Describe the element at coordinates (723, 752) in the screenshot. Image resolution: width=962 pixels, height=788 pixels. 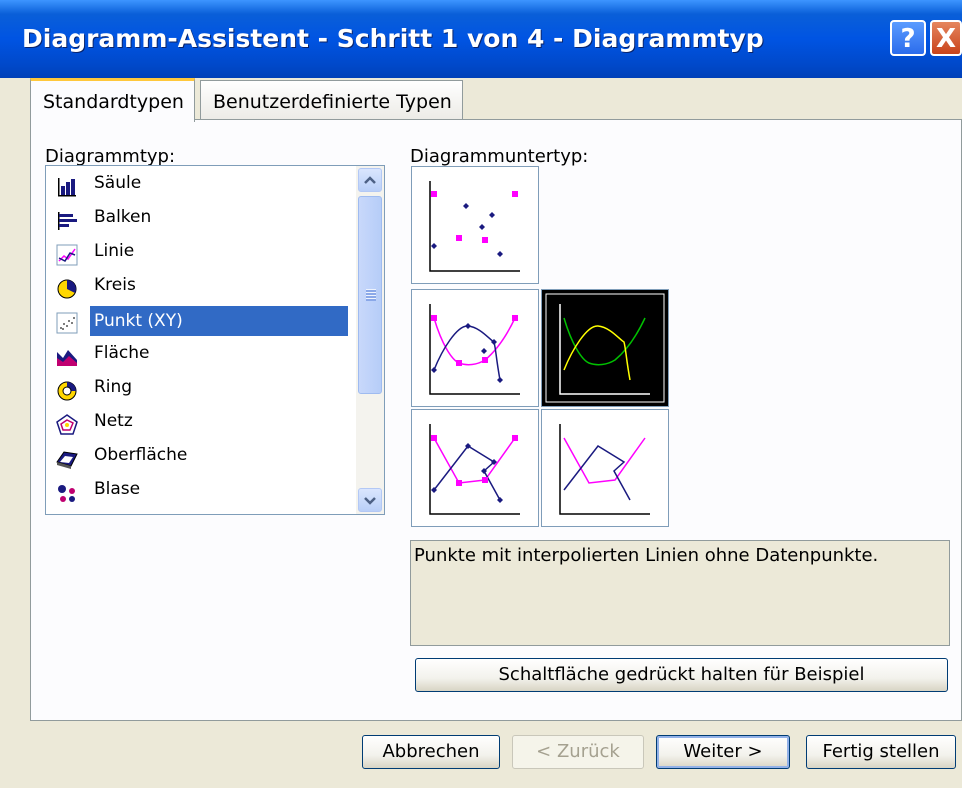
I see `next-button: Weiter >` at that location.